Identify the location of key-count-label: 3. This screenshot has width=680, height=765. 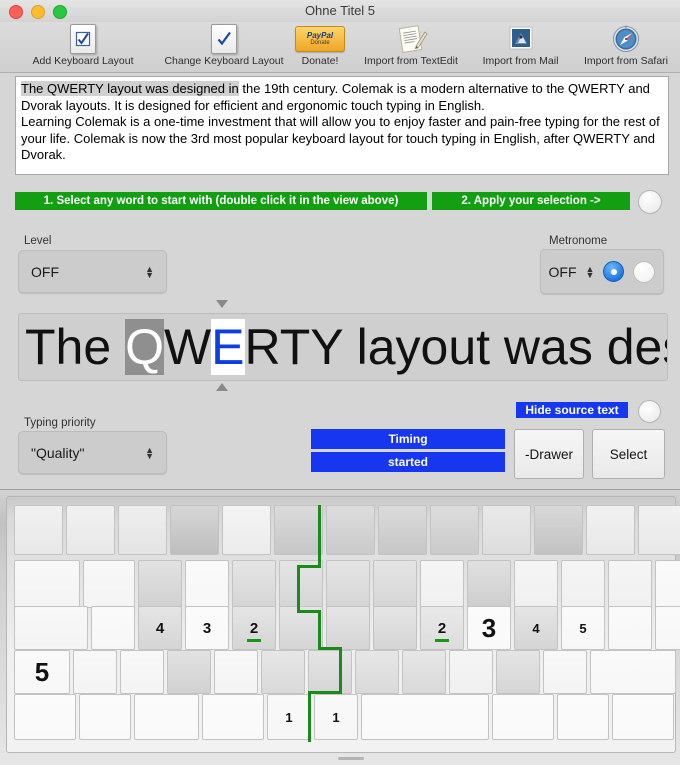
(489, 627).